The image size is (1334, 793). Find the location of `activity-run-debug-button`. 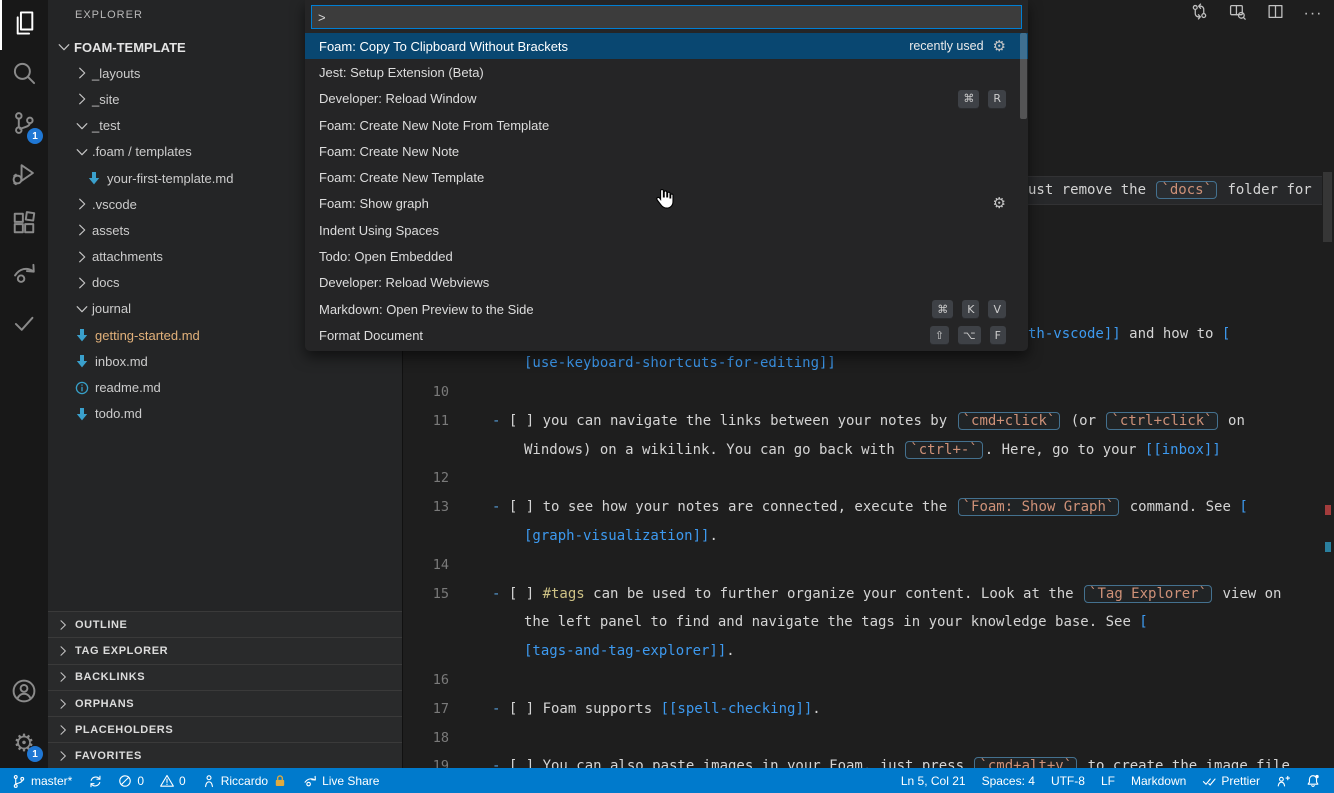

activity-run-debug-button is located at coordinates (24, 175).